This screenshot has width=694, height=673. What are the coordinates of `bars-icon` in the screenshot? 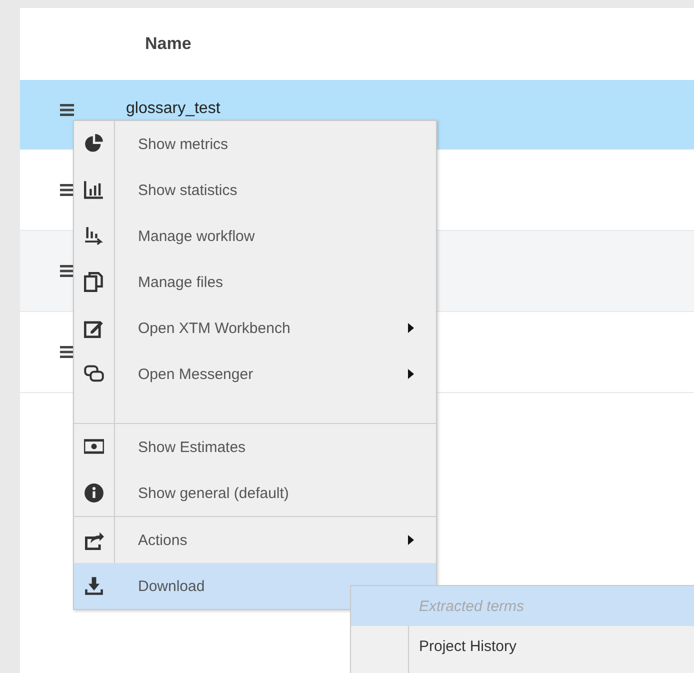 It's located at (94, 190).